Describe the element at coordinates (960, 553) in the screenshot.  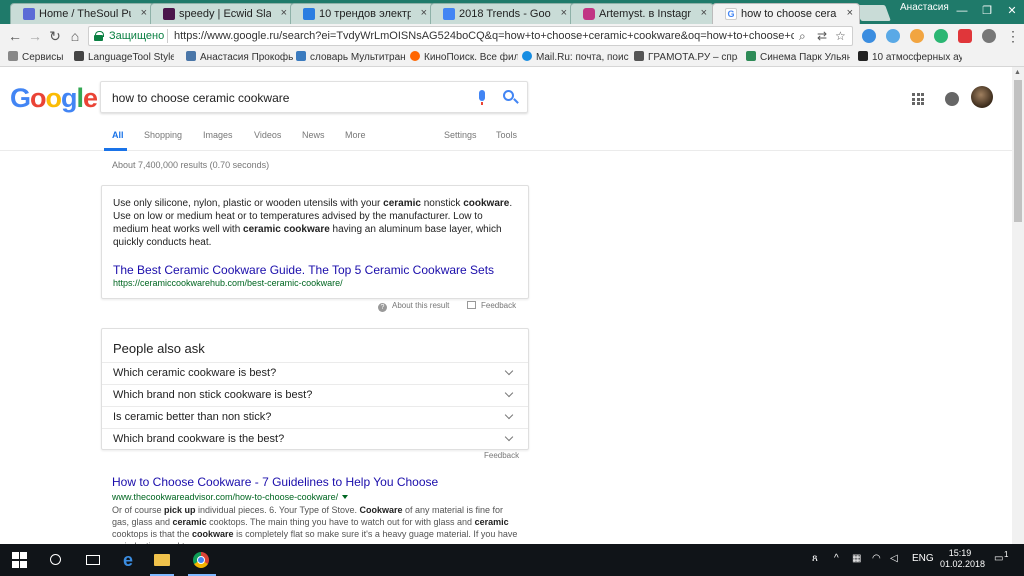
I see `clock-time: 15:19` at that location.